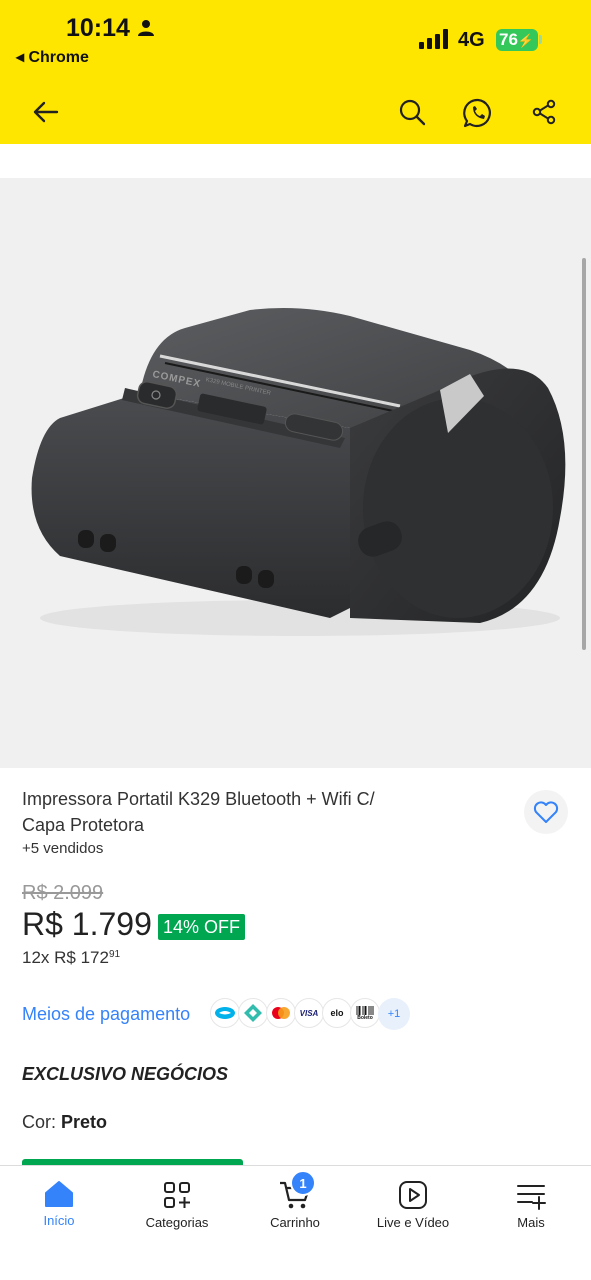 This screenshot has height=1280, width=591. I want to click on categories-icon, so click(177, 1195).